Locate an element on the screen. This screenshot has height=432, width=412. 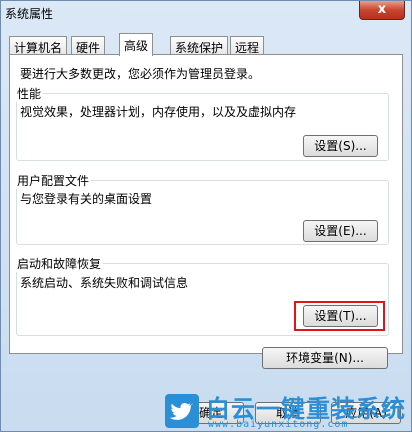
close-button: x is located at coordinates (382, 10).